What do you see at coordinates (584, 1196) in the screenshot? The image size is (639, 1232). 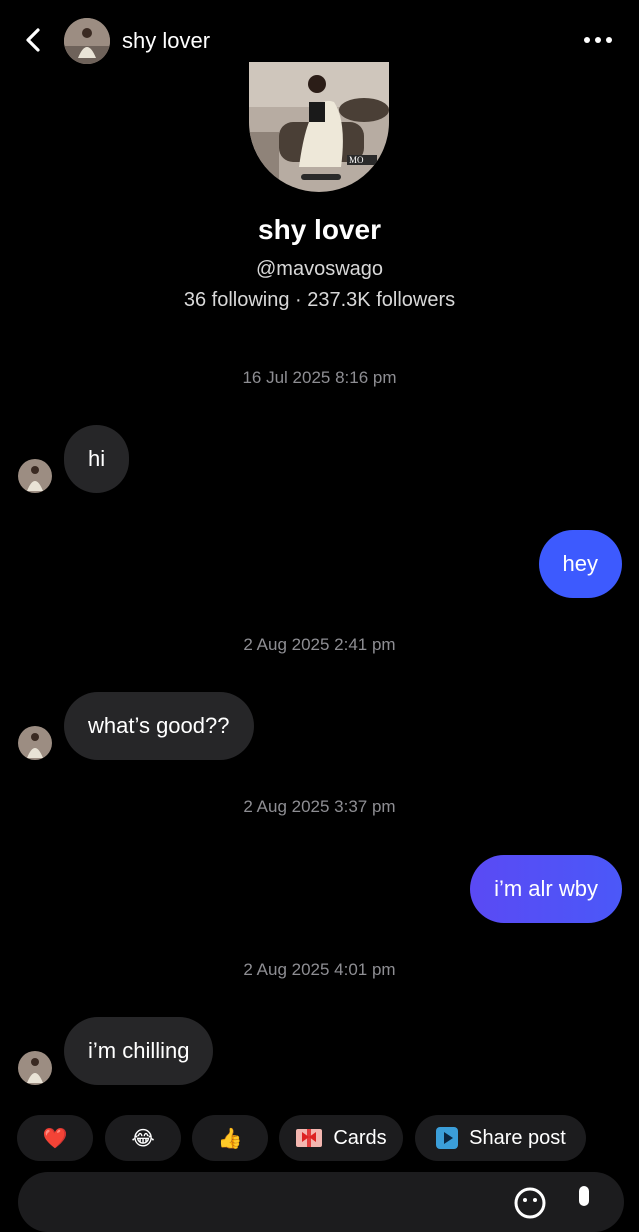 I see `mic-icon` at bounding box center [584, 1196].